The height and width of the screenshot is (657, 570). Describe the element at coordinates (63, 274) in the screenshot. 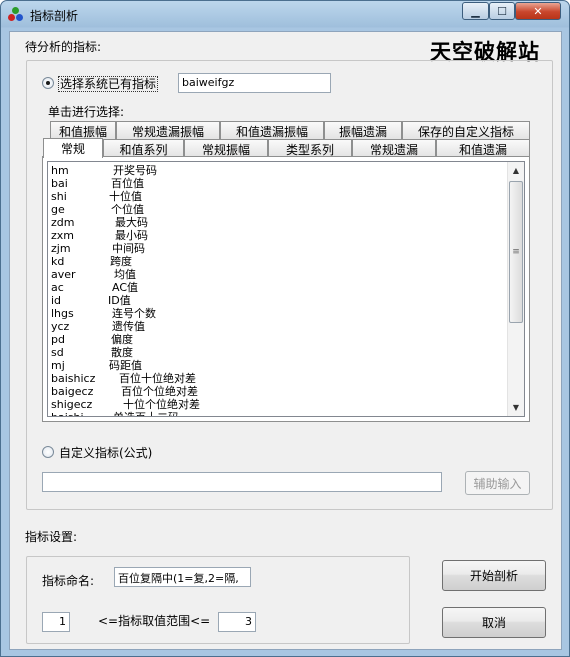

I see `list-item-code: aver` at that location.